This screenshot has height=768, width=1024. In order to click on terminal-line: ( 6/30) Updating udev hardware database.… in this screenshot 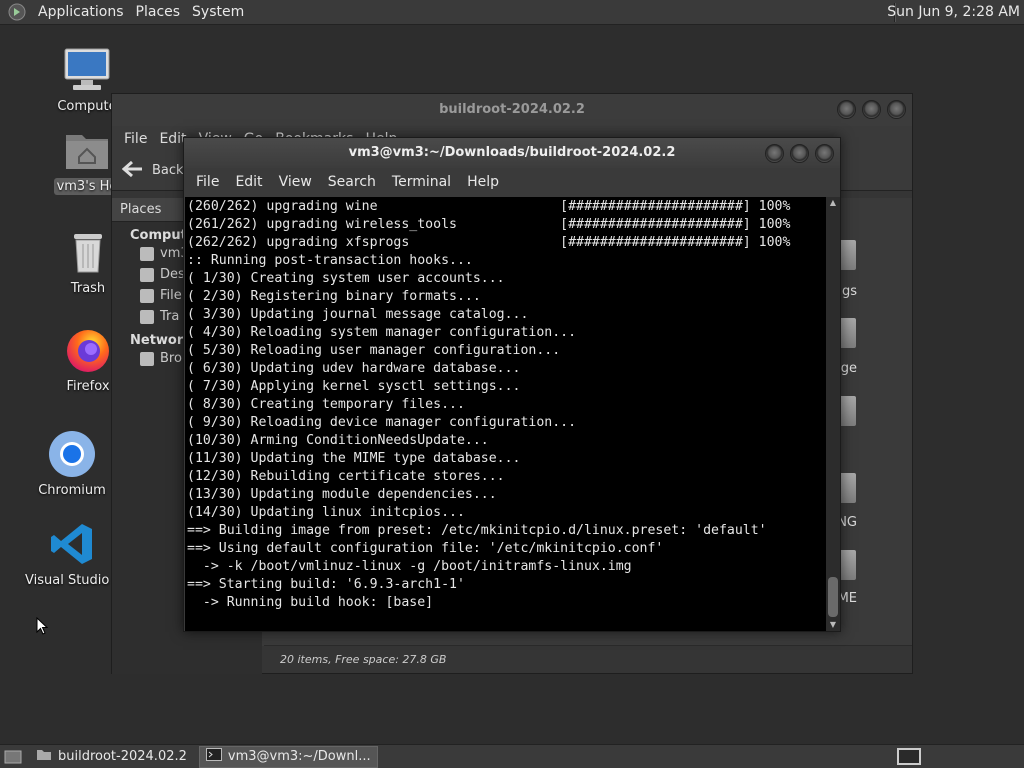, I will do `click(354, 368)`.